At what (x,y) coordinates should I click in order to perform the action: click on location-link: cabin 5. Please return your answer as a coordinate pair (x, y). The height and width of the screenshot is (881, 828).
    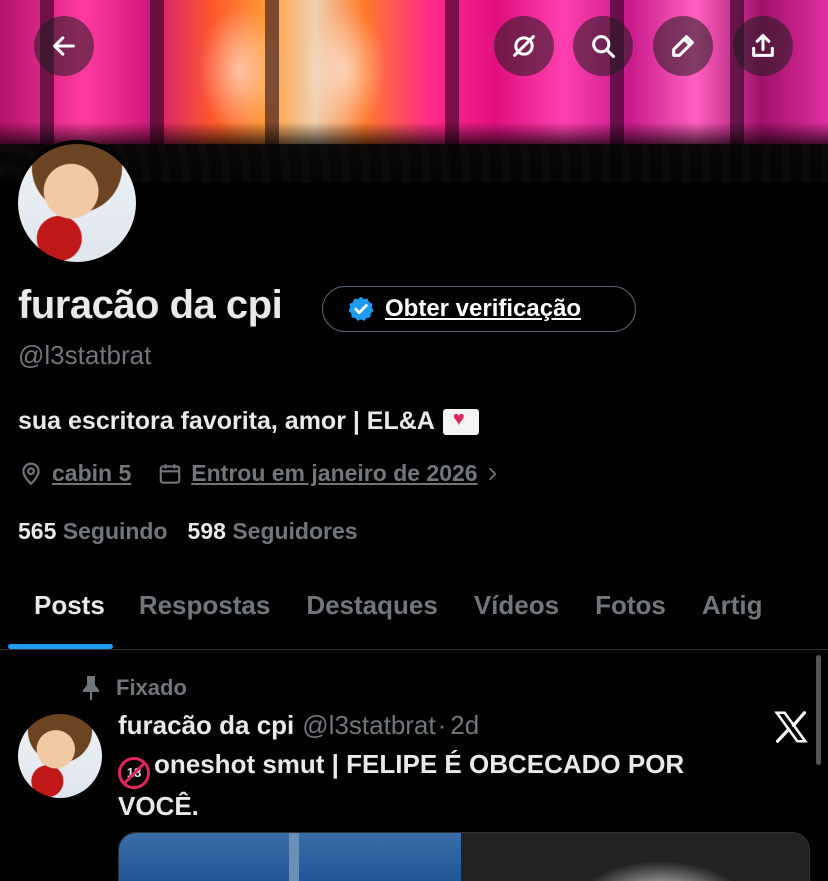
    Looking at the image, I should click on (91, 473).